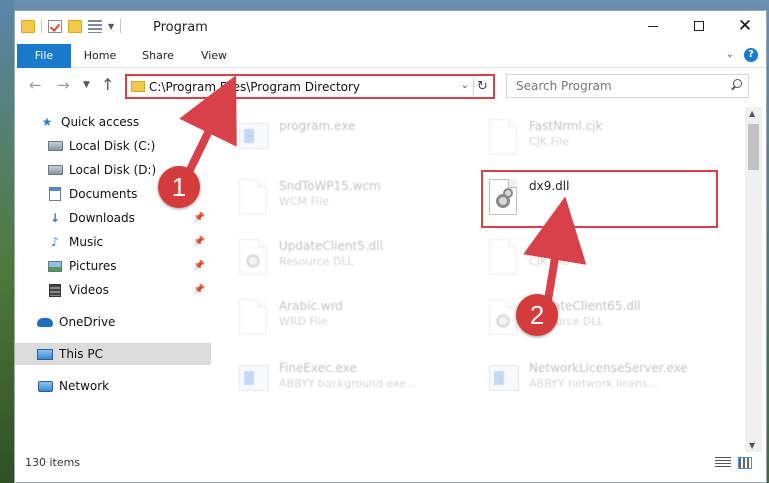  Describe the element at coordinates (53, 462) in the screenshot. I see `item-count: 130 items` at that location.